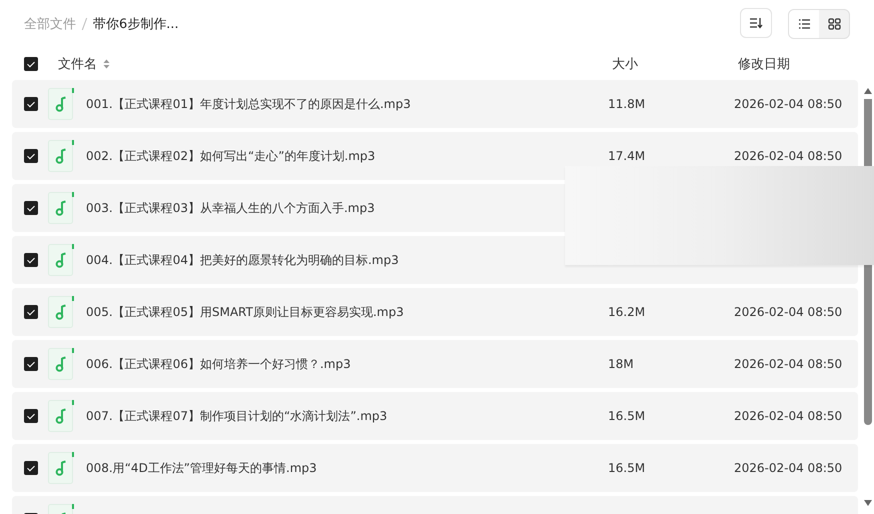  Describe the element at coordinates (675, 64) in the screenshot. I see `column-header: 大小` at that location.